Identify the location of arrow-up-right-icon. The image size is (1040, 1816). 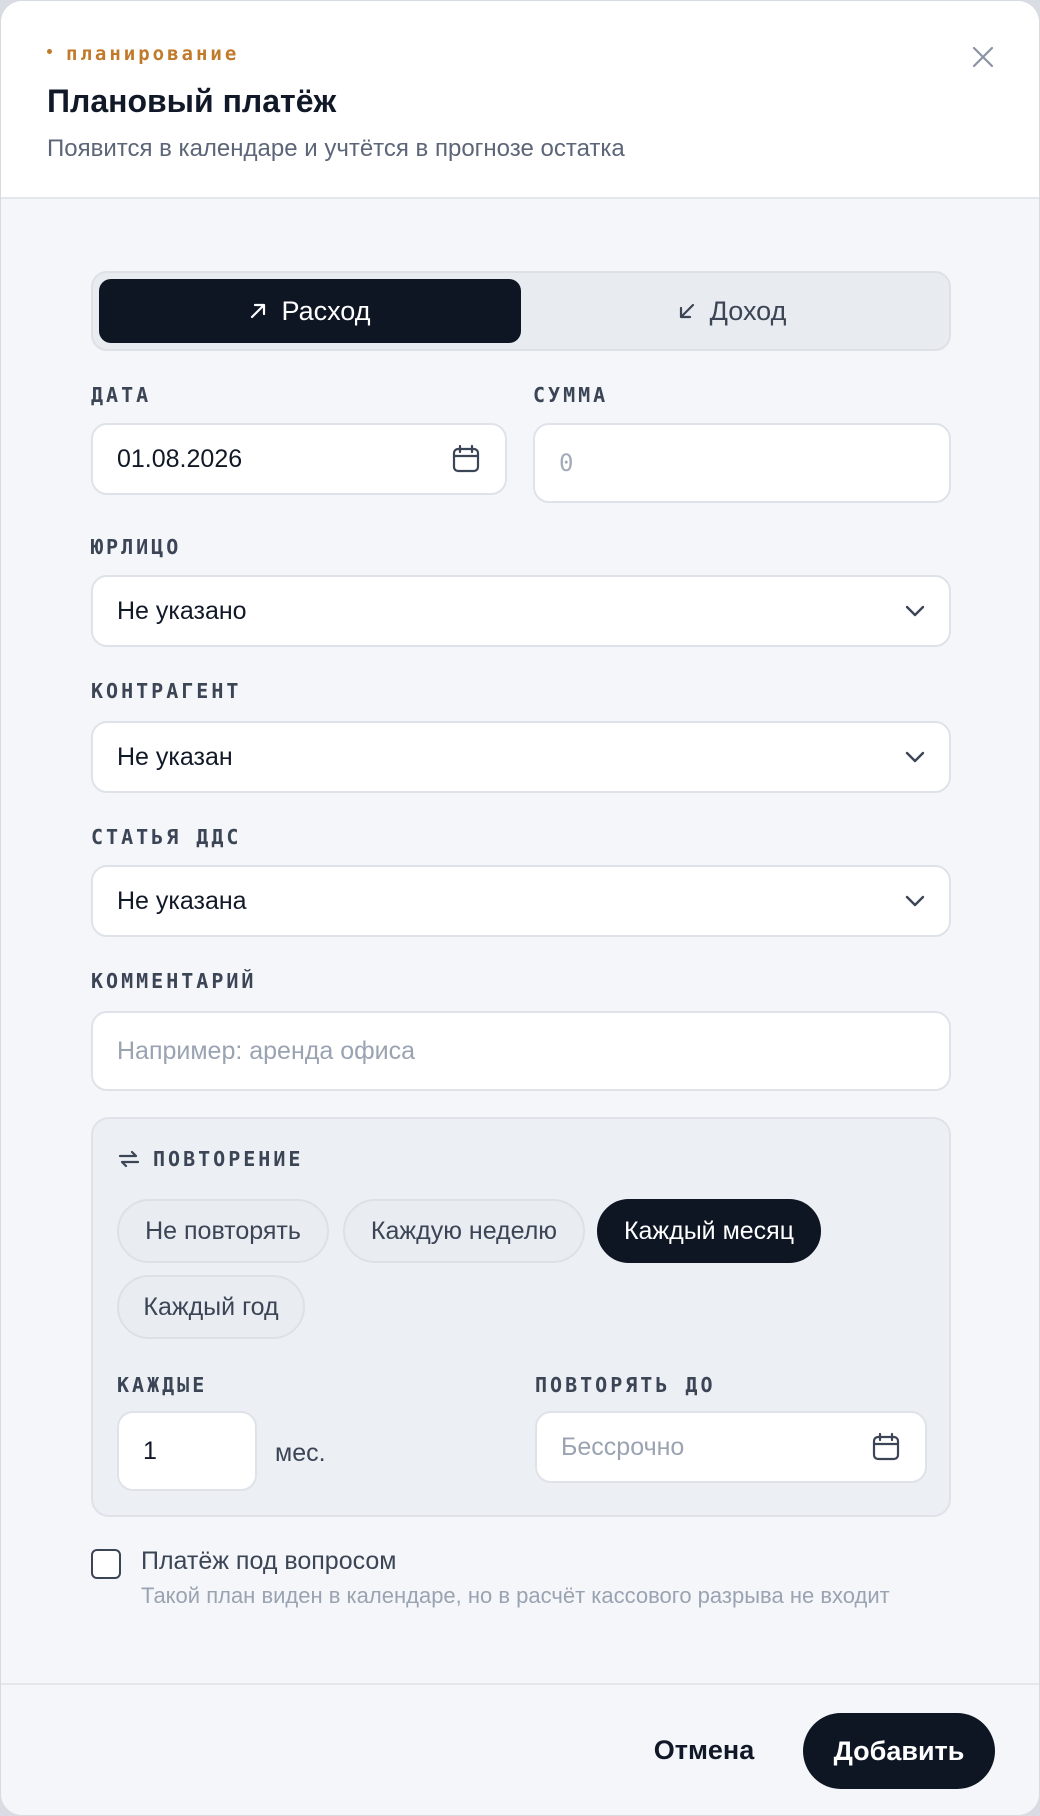
(258, 311).